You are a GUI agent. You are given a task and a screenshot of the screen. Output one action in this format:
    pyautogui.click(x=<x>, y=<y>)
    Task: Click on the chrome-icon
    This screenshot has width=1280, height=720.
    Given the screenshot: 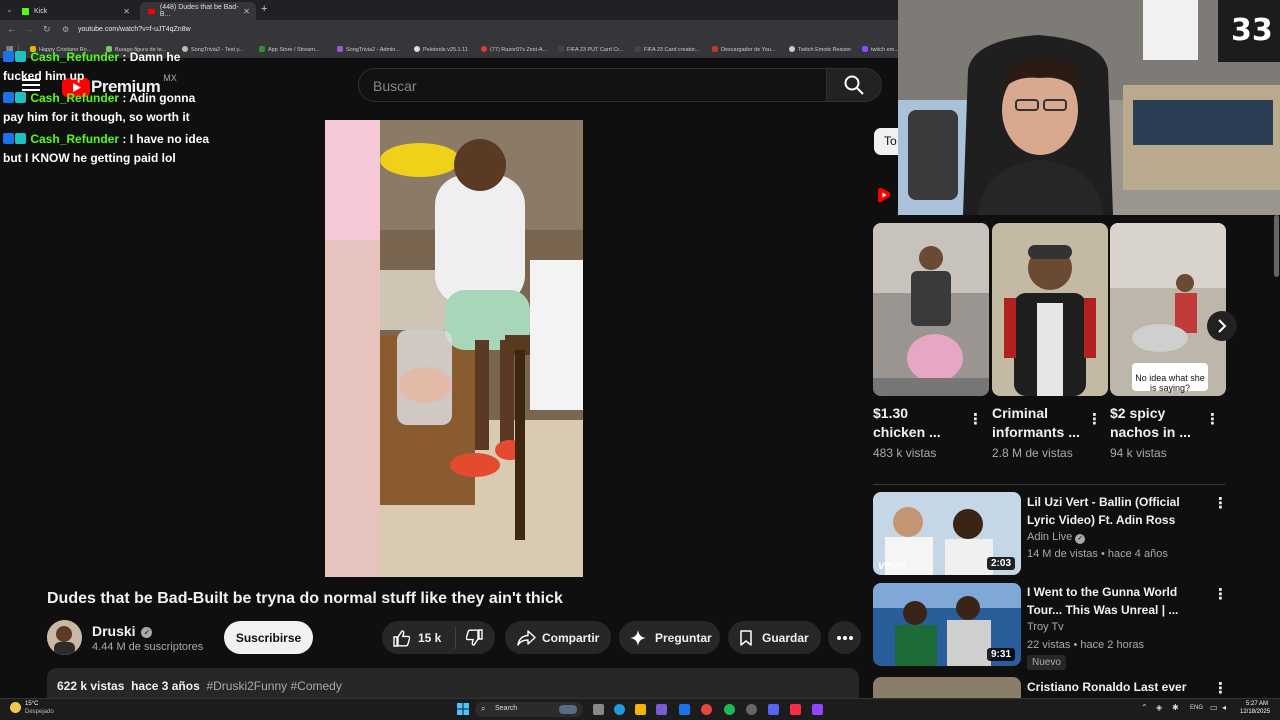 What is the action you would take?
    pyautogui.click(x=706, y=709)
    